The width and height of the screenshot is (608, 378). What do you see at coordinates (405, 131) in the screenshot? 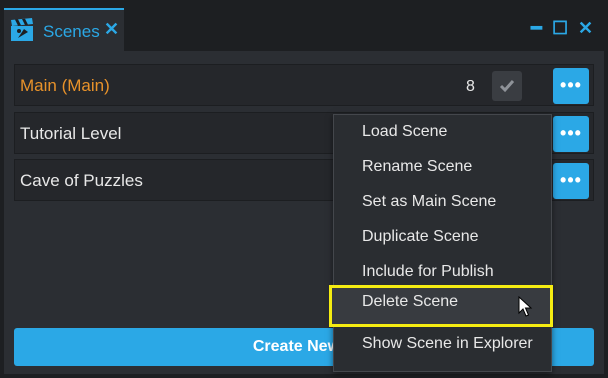
I see `menu-item-label: Load Scene` at bounding box center [405, 131].